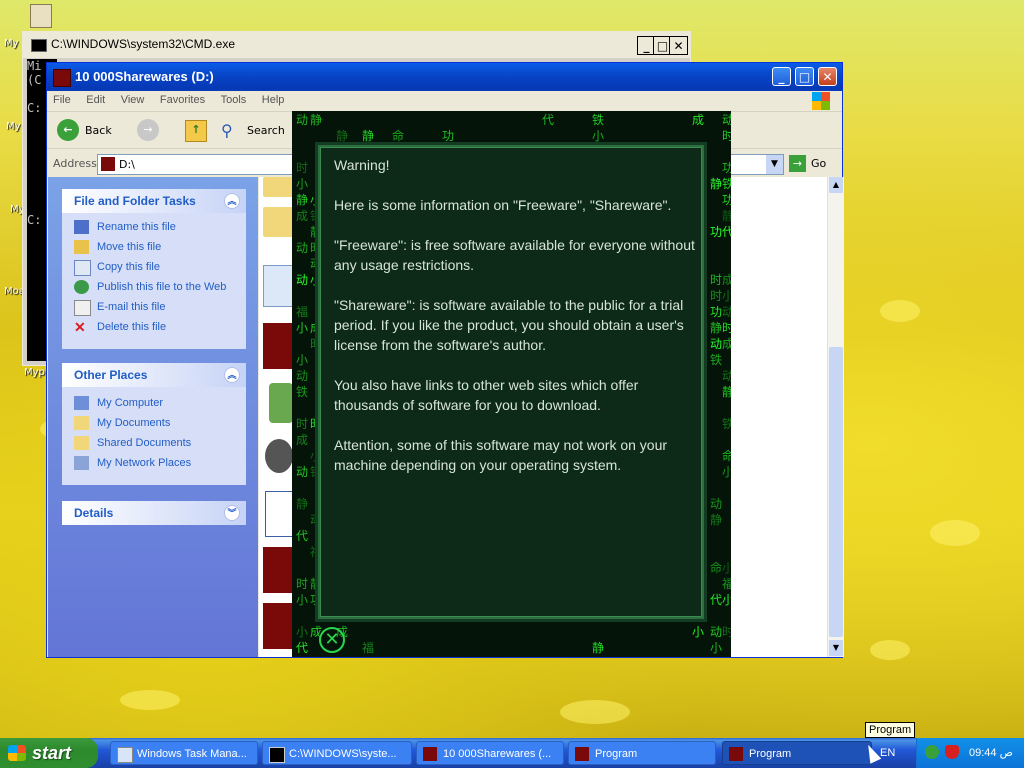 Image resolution: width=1024 pixels, height=768 pixels. I want to click on panel-header: File and Folder Tasks ︽, so click(154, 201).